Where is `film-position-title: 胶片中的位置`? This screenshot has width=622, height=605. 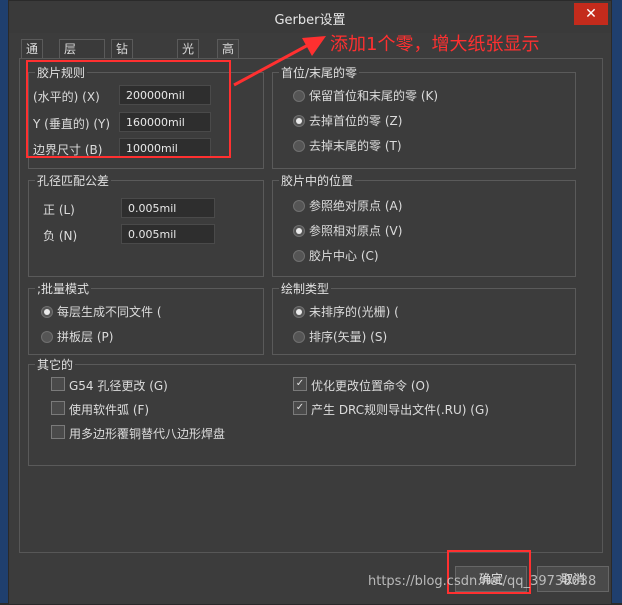
film-position-title: 胶片中的位置 is located at coordinates (317, 180).